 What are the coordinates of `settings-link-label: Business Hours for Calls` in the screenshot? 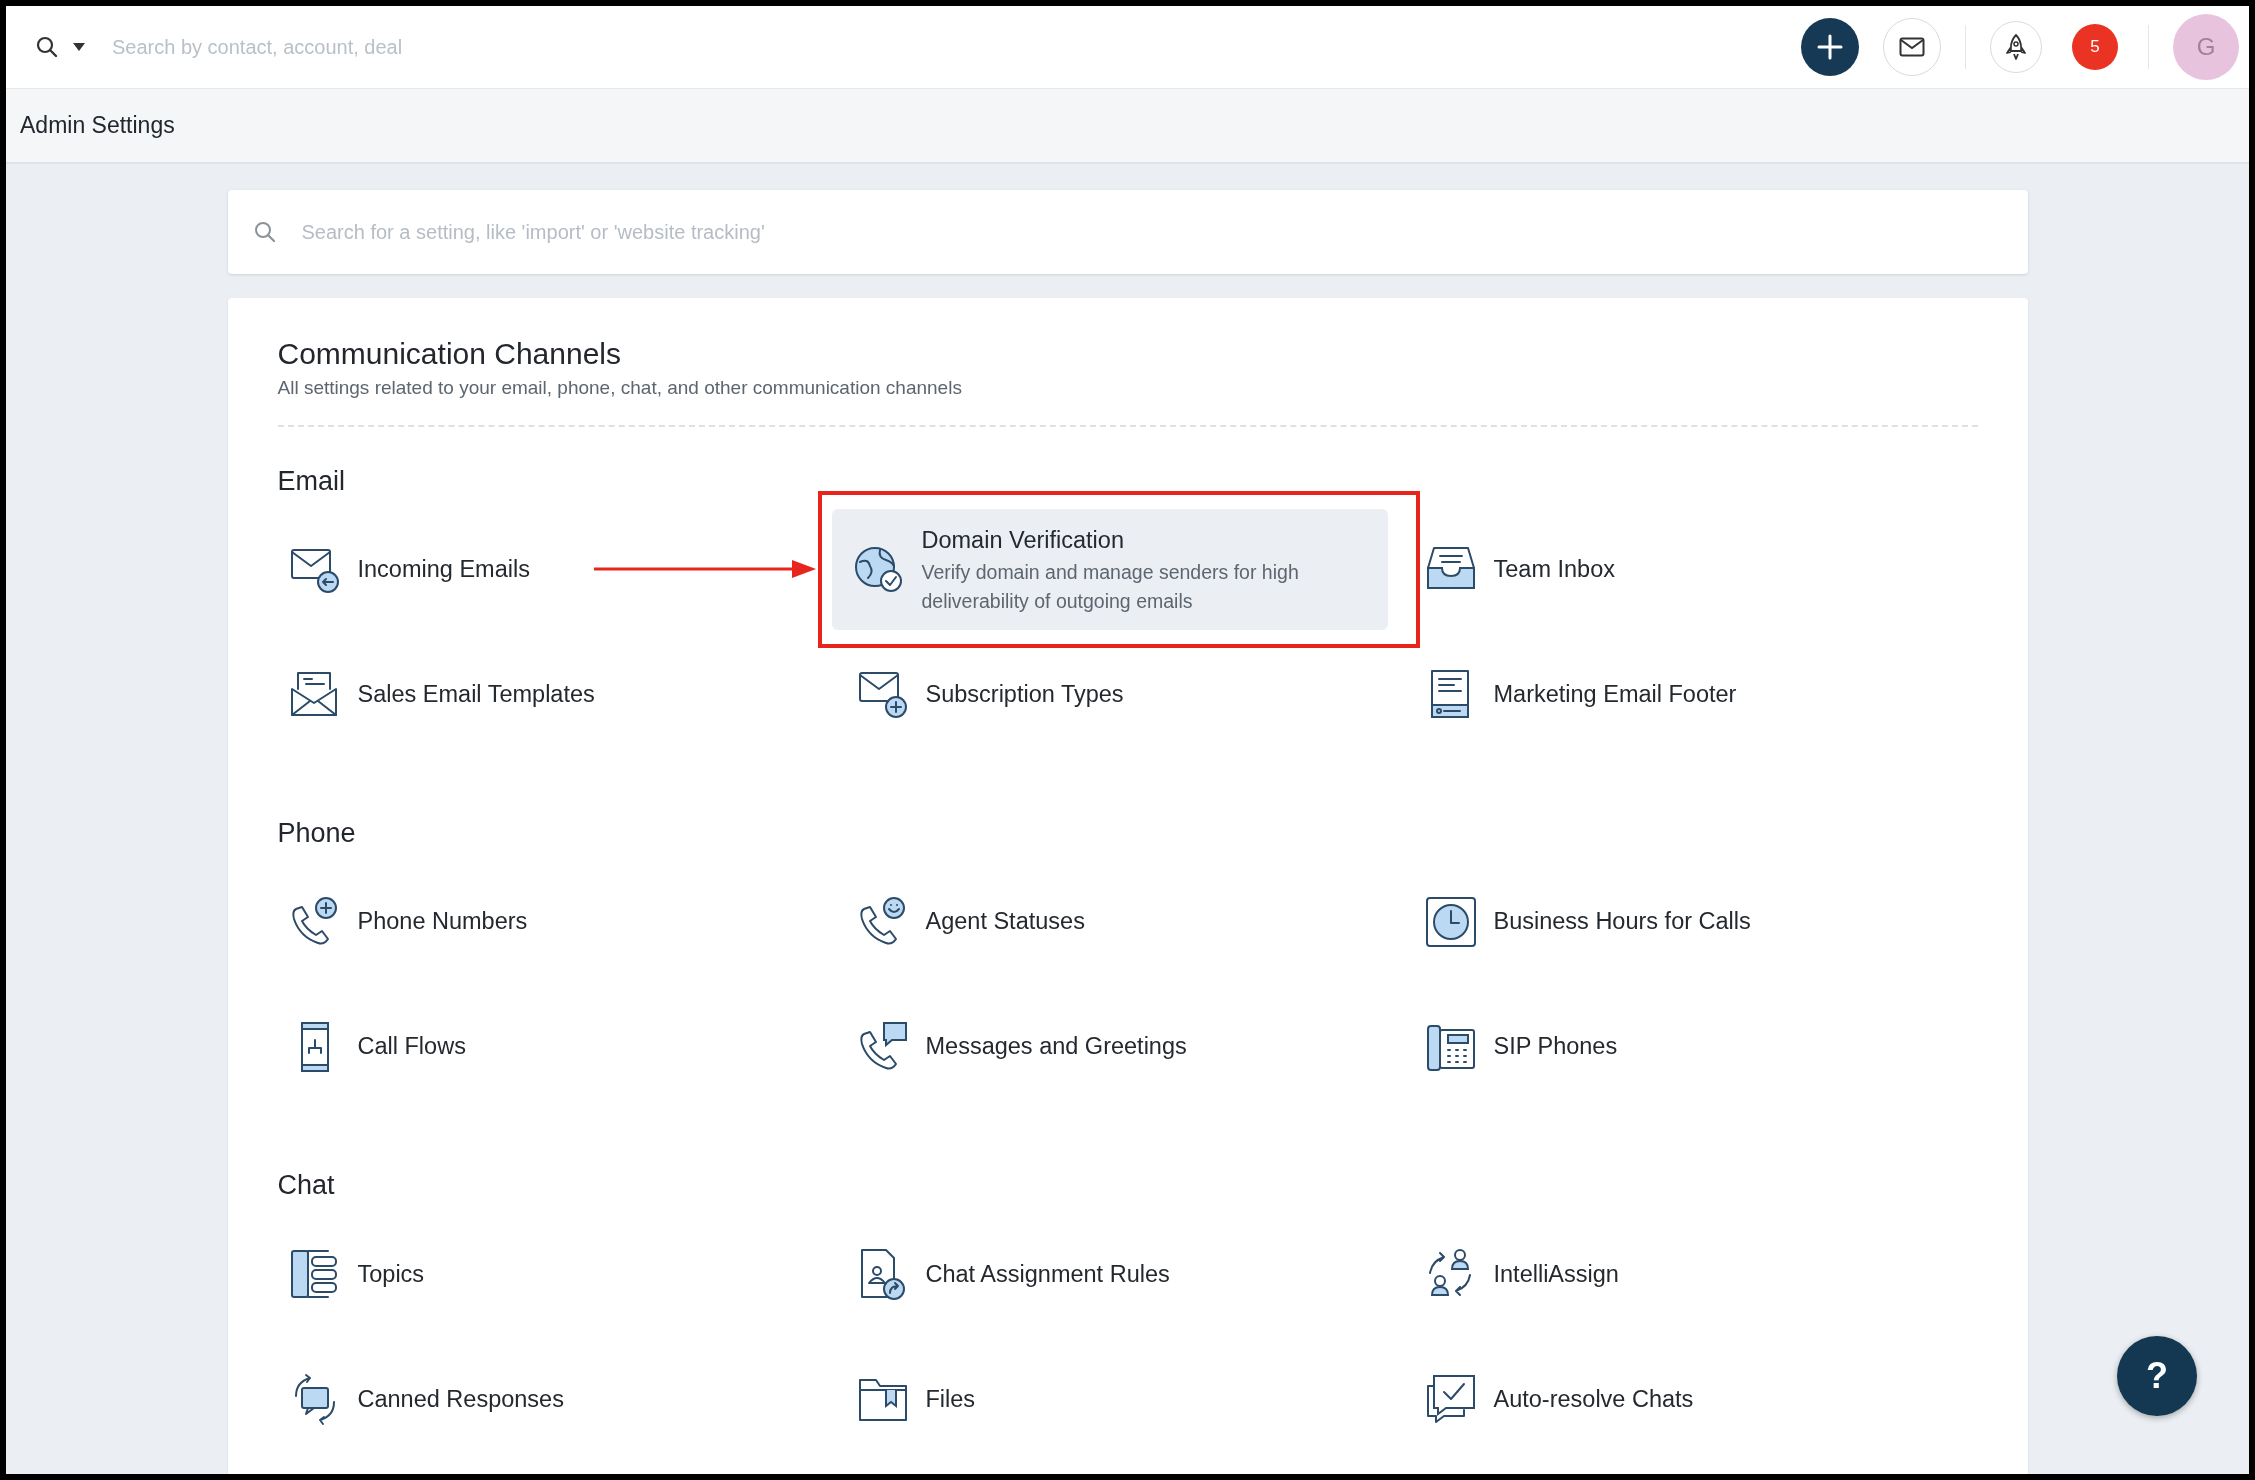 It's located at (1622, 922).